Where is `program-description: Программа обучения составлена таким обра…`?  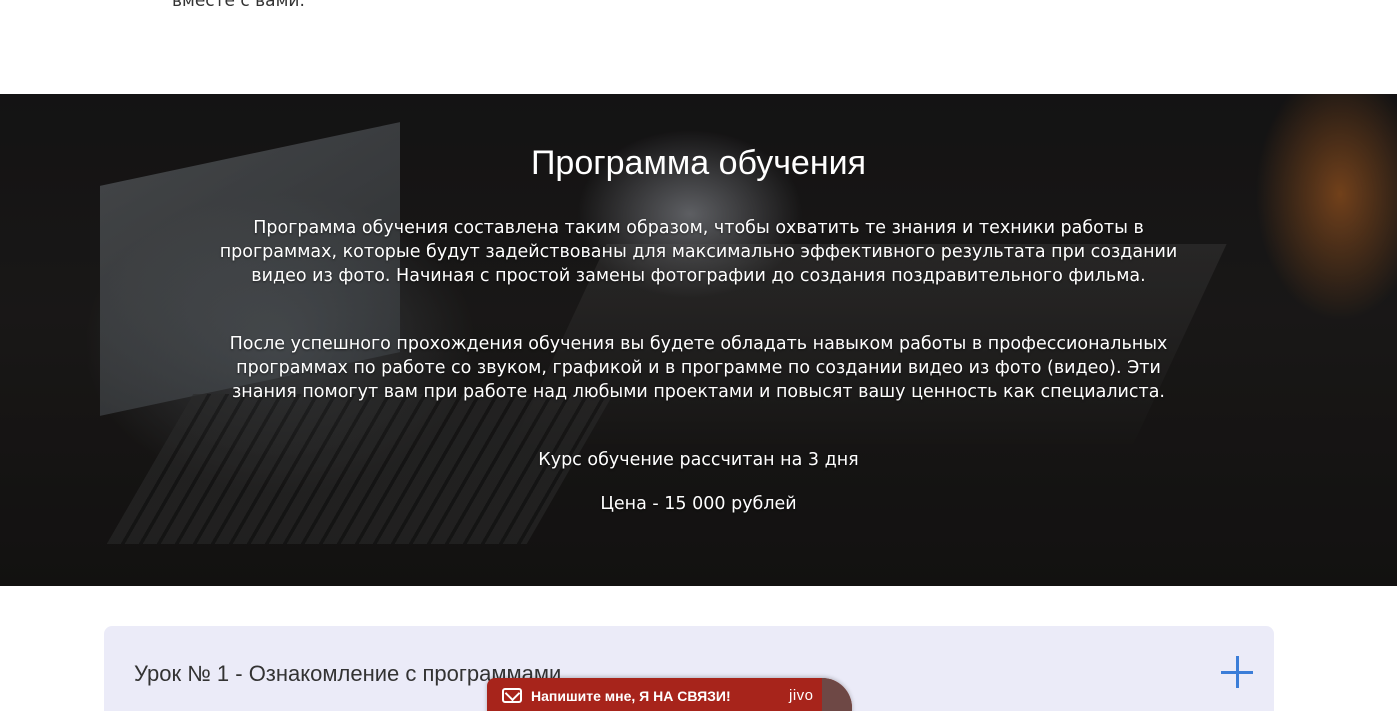
program-description: Программа обучения составлена таким обра… is located at coordinates (698, 252).